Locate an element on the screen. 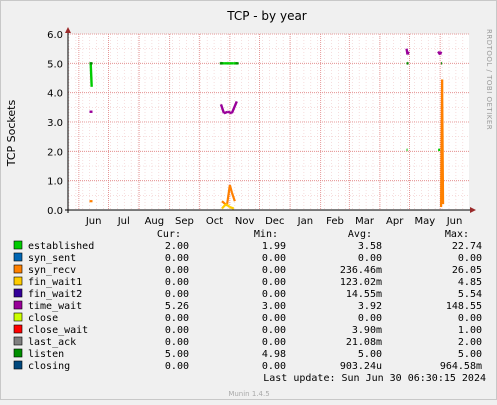 The height and width of the screenshot is (405, 497). legend-max-established: 22.74 is located at coordinates (467, 246).